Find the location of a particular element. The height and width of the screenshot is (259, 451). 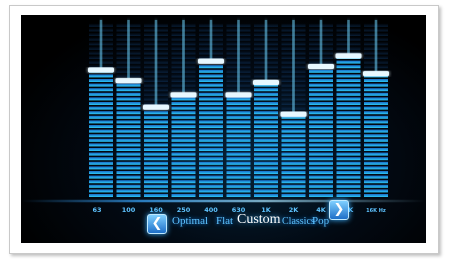

eq-band-16k: 16K Hz is located at coordinates (376, 117).